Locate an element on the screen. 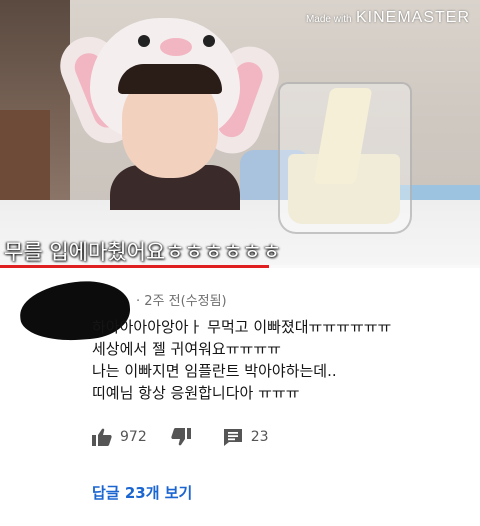 The height and width of the screenshot is (526, 480). background-shelf is located at coordinates (25, 160).